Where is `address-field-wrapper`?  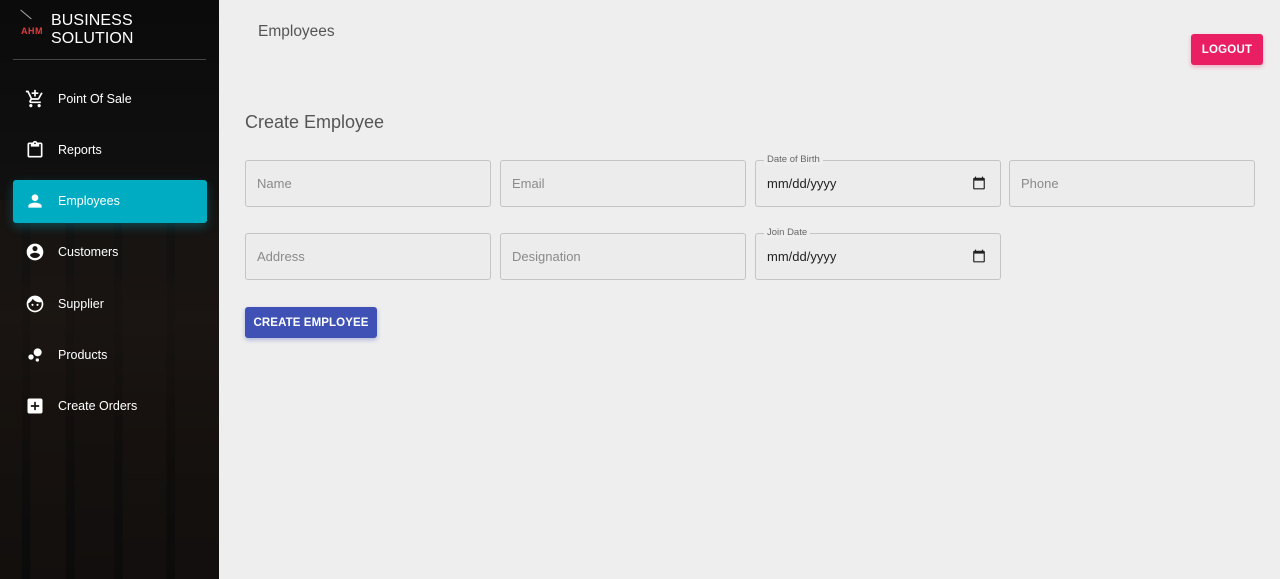
address-field-wrapper is located at coordinates (368, 256).